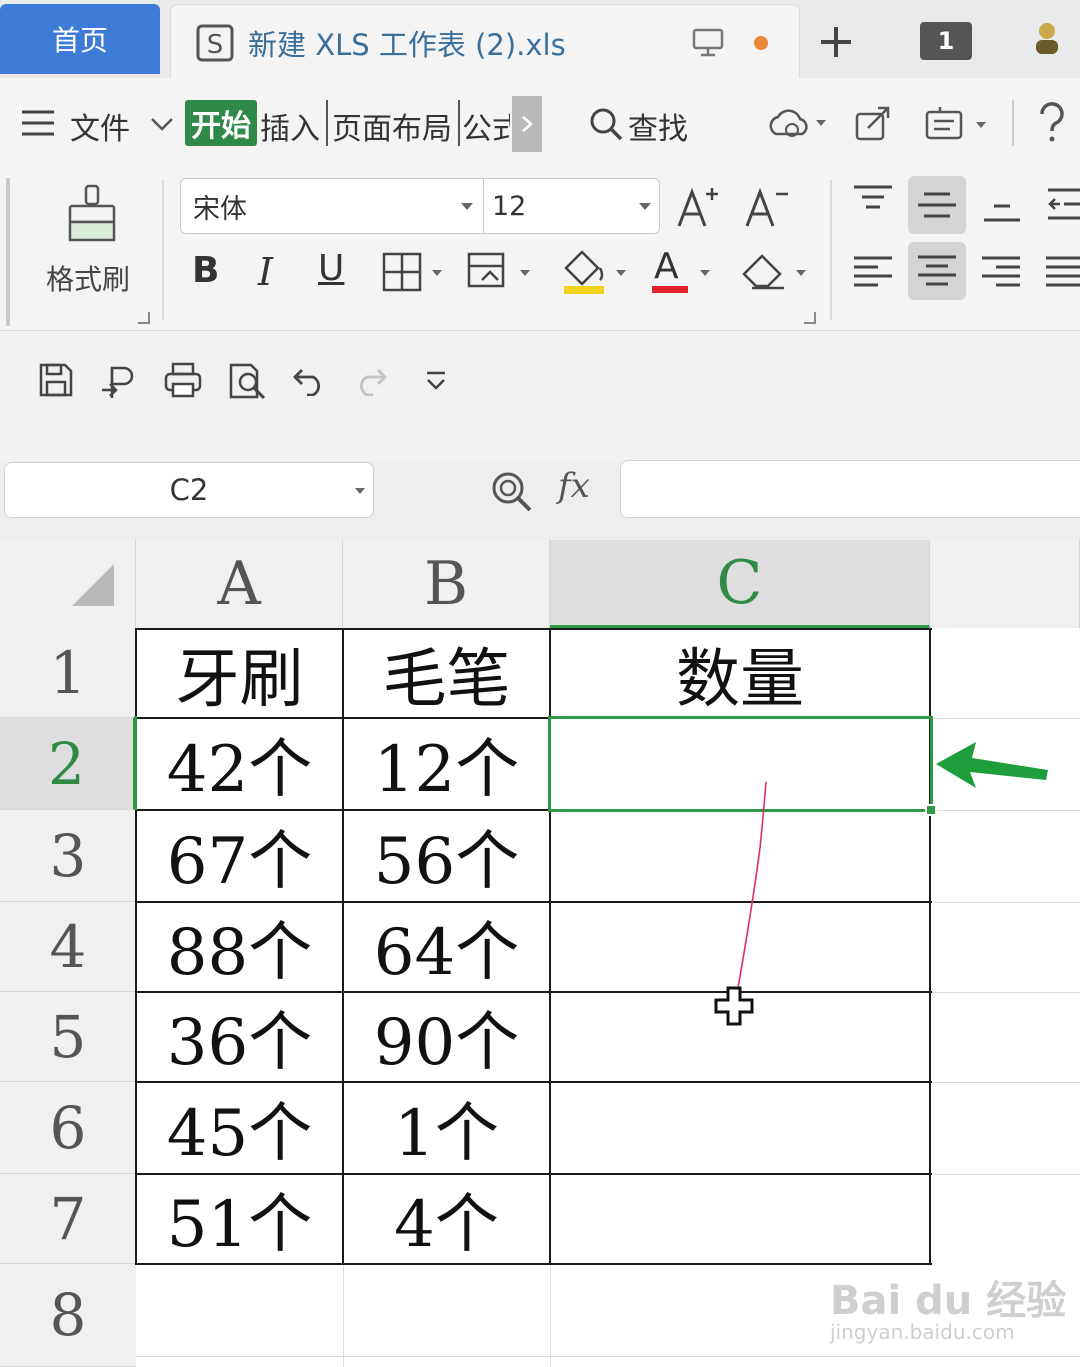 The image size is (1080, 1367). What do you see at coordinates (144, 318) in the screenshot?
I see `clipboard-group-launcher` at bounding box center [144, 318].